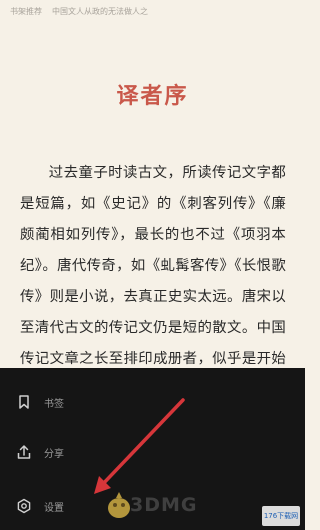 Image resolution: width=320 pixels, height=530 pixels. Describe the element at coordinates (24, 506) in the screenshot. I see `gear-icon` at that location.